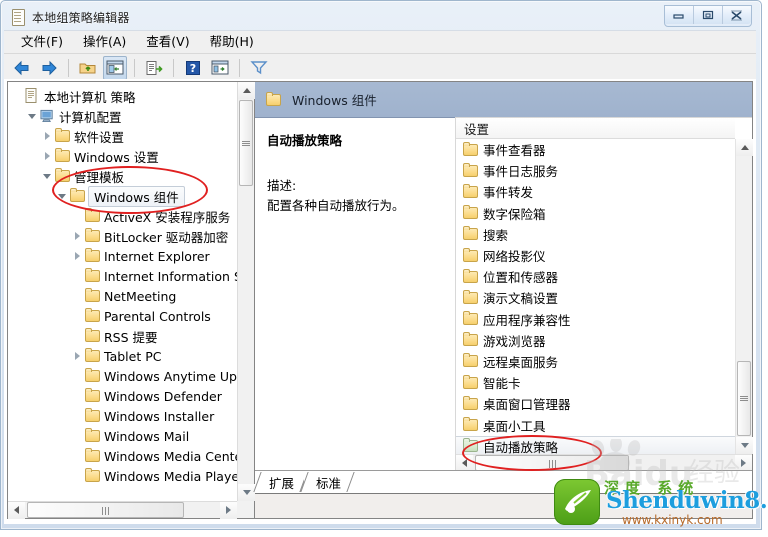  What do you see at coordinates (123, 216) in the screenshot?
I see `tree-node: ActiveX 安装程序服务` at bounding box center [123, 216].